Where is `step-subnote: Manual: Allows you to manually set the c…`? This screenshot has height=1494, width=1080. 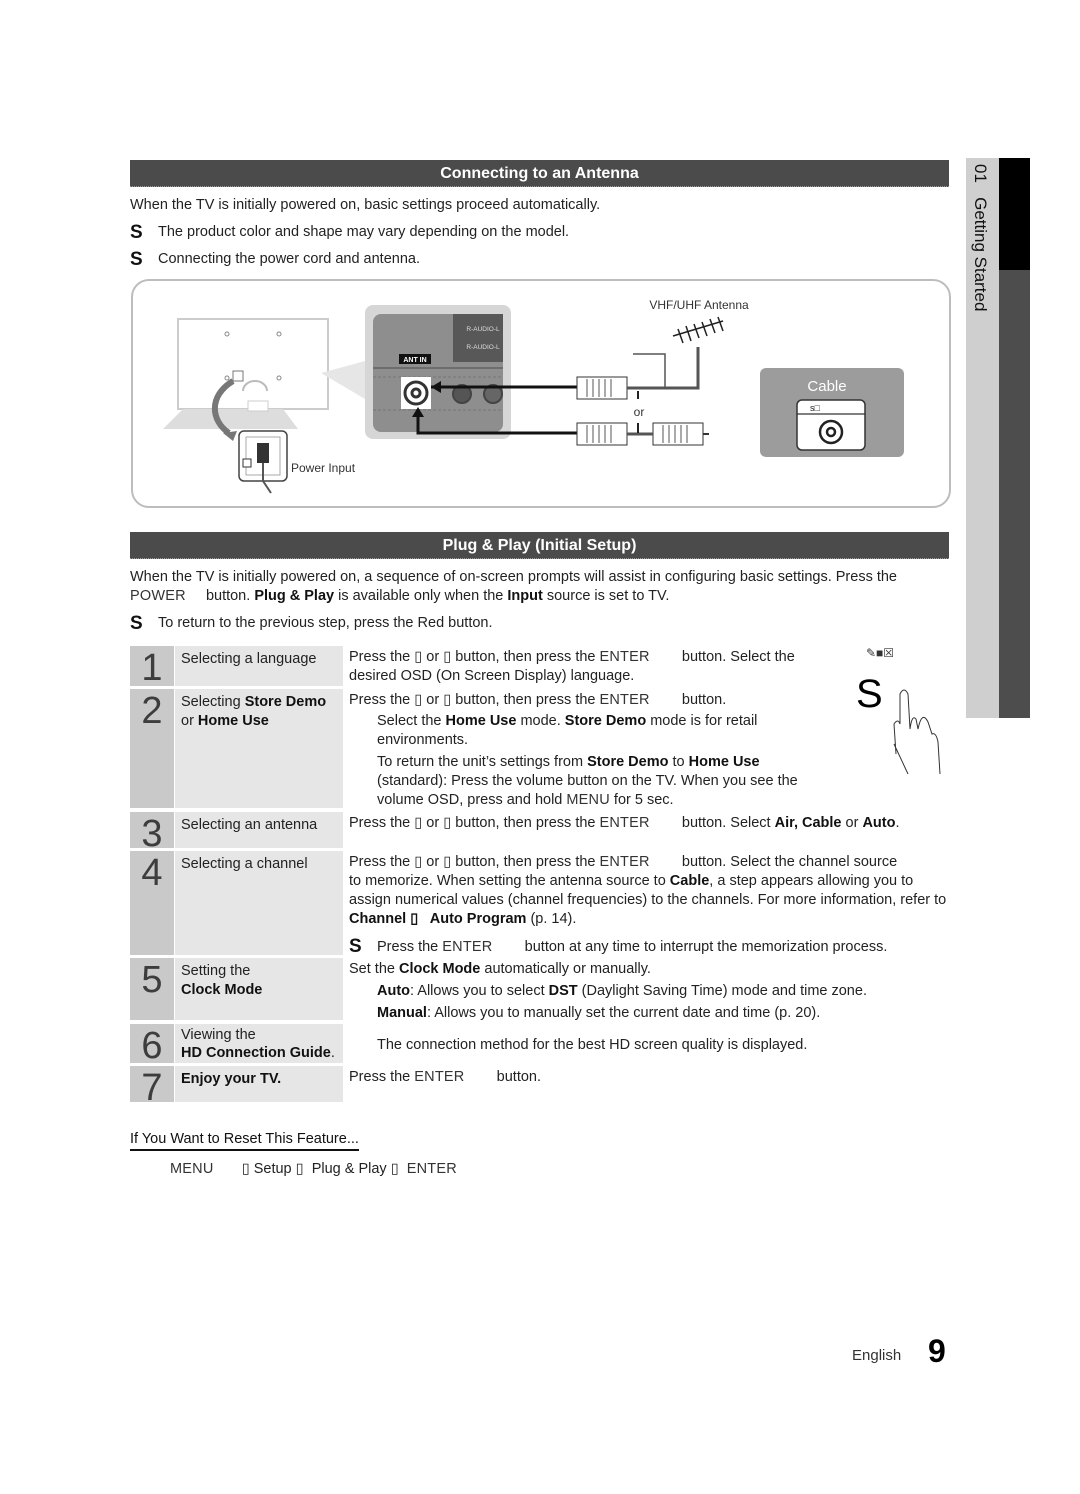
step-subnote: Manual: Allows you to manually set the c… is located at coordinates (599, 1013).